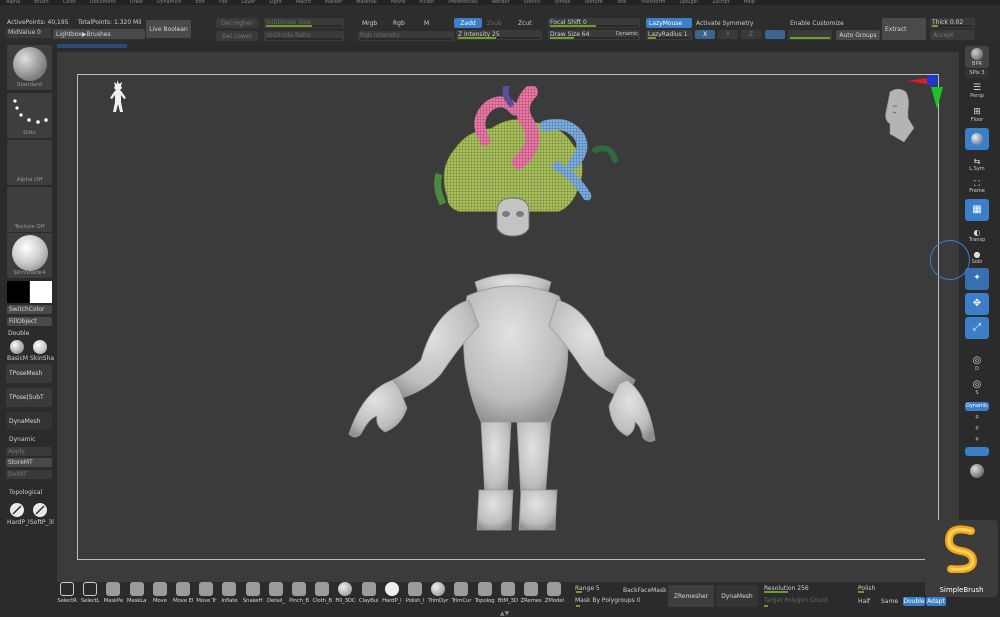  Describe the element at coordinates (737, 596) in the screenshot. I see `dynamesh-bottom-button: DynaMesh` at that location.